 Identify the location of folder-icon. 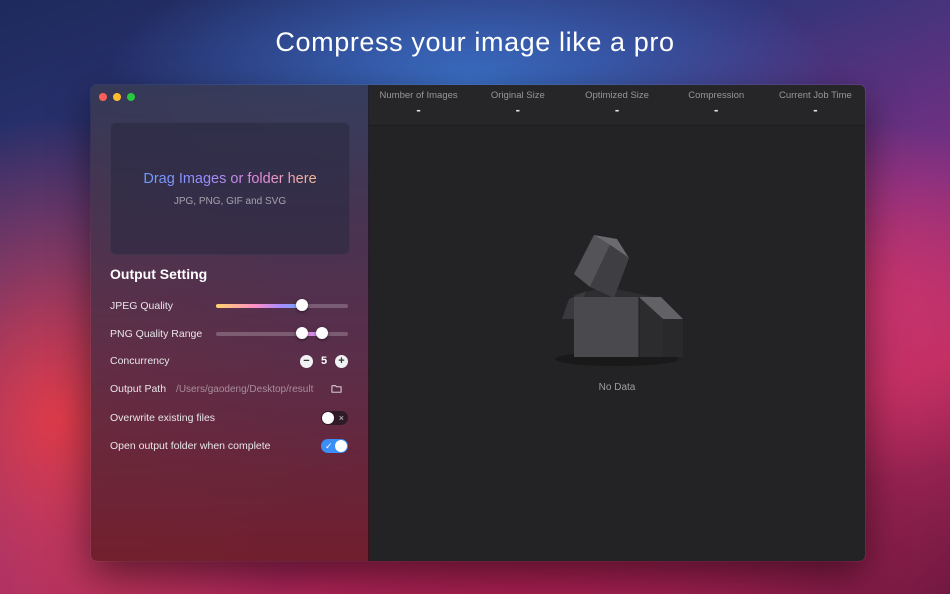
(336, 388).